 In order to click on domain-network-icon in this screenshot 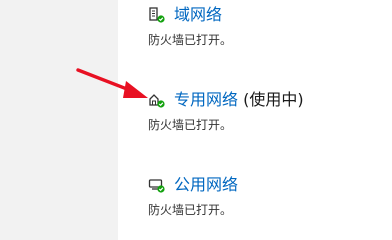, I will do `click(157, 15)`.